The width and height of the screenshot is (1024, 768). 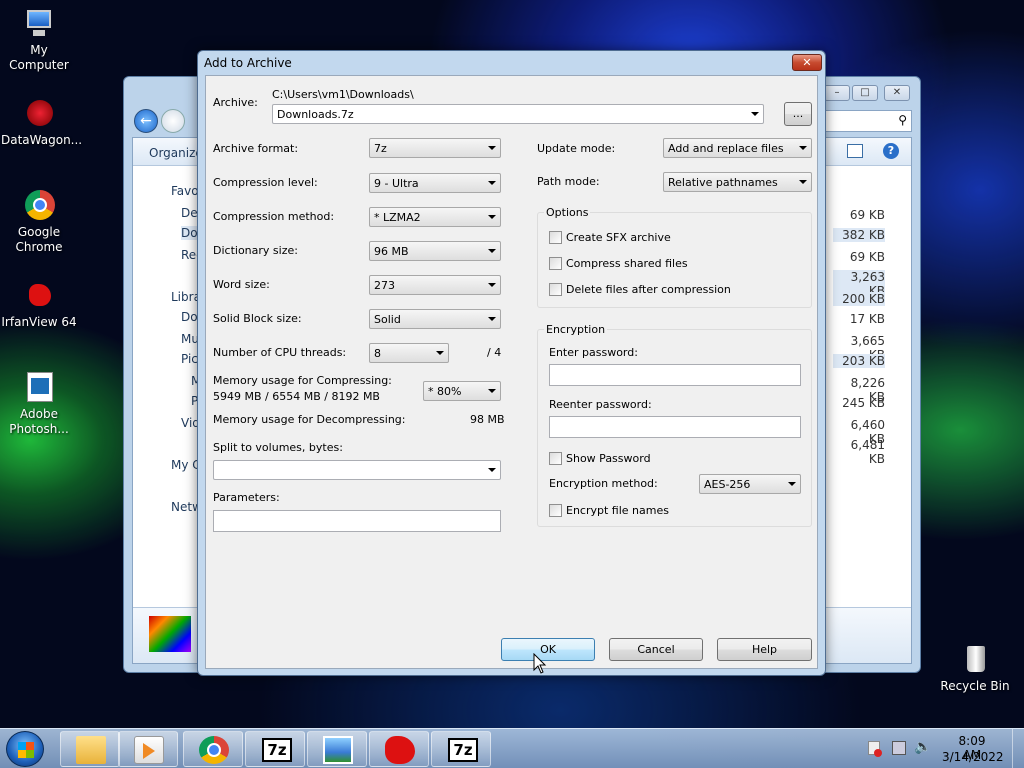 I want to click on search-box: ⚲, so click(x=868, y=121).